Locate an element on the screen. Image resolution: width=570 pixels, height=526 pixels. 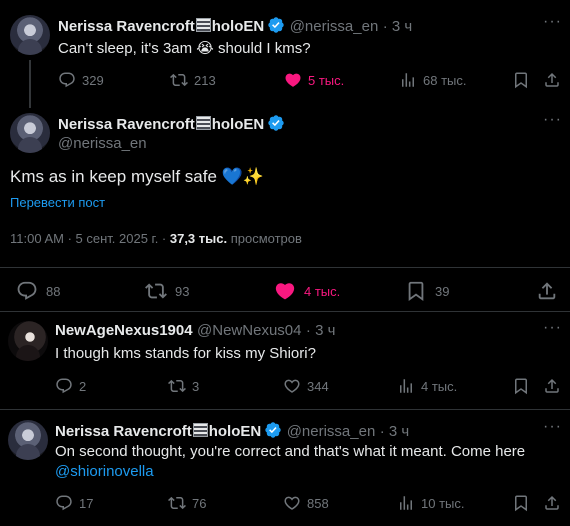
blue-heart-sparkles-emoji-icon: 💙✨ is located at coordinates (242, 177).